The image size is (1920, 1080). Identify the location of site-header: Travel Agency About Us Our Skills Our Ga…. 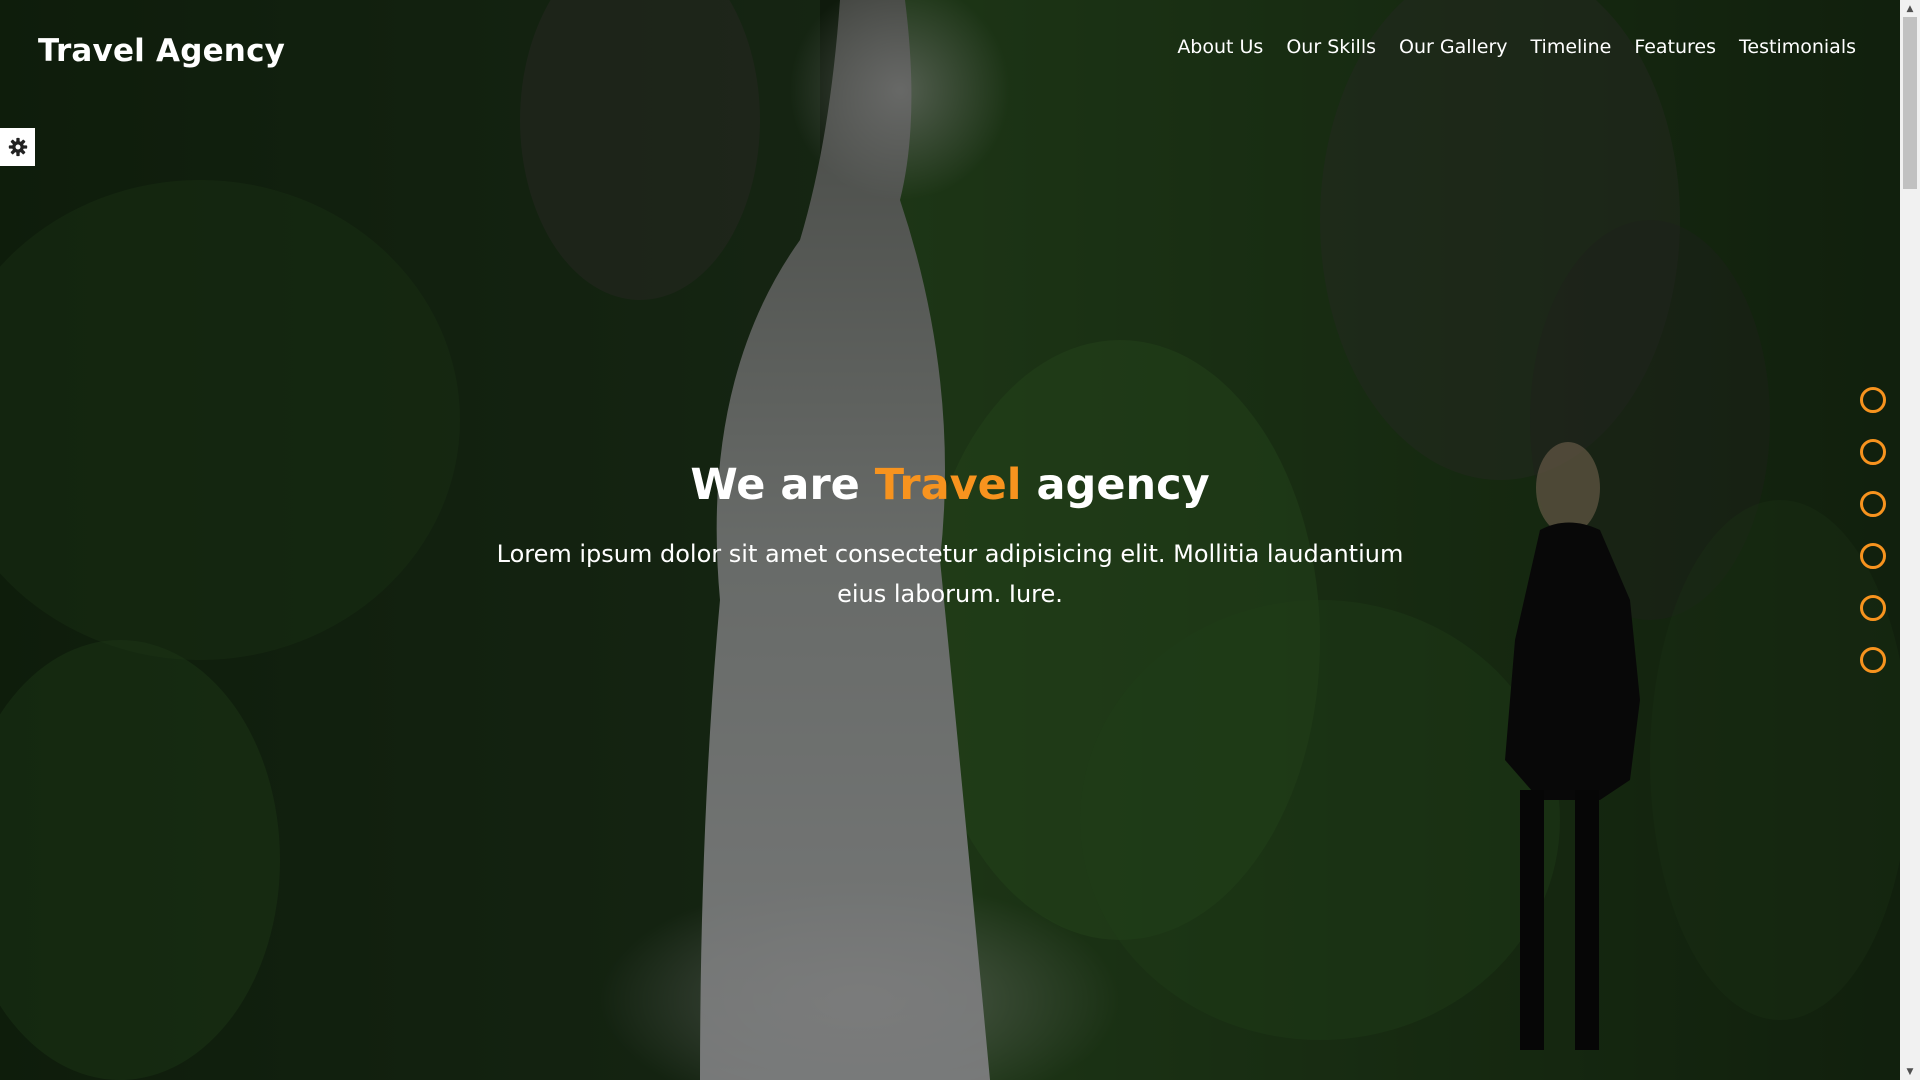
(950, 55).